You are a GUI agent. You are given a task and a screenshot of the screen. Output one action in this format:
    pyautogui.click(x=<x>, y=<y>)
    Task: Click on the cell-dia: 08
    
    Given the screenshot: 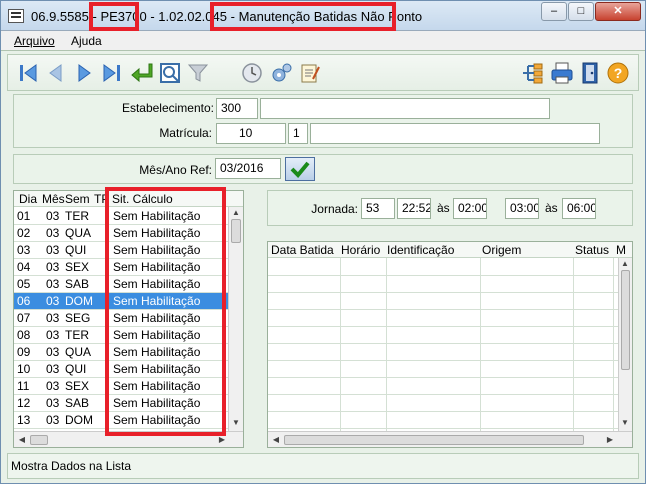 What is the action you would take?
    pyautogui.click(x=24, y=335)
    